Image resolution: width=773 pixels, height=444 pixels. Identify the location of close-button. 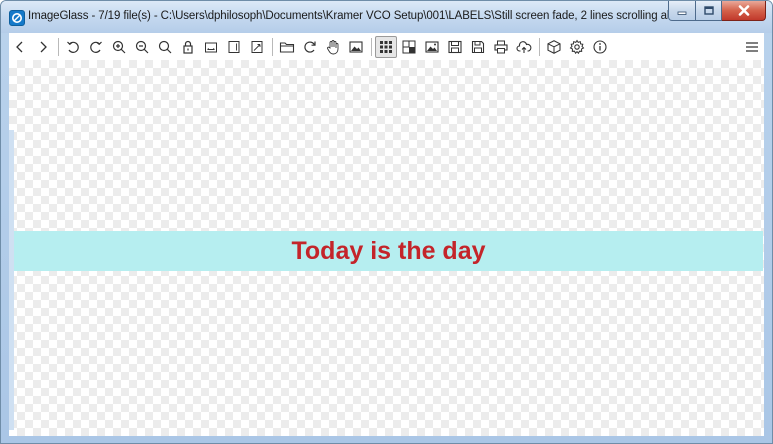
(744, 11).